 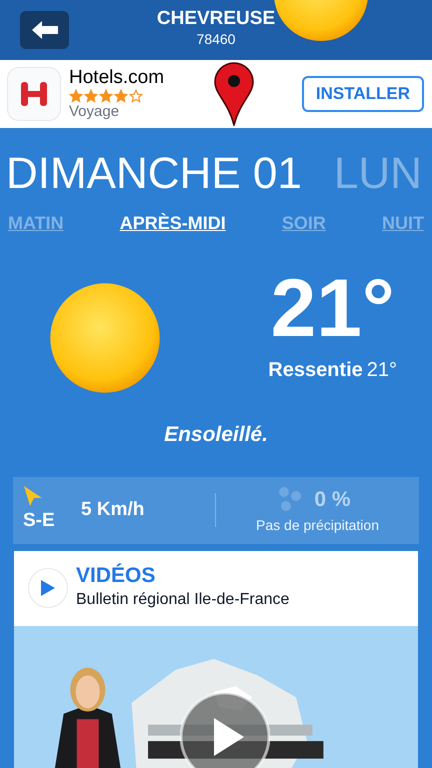 I want to click on feels-like-label: Ressentie, so click(x=315, y=370).